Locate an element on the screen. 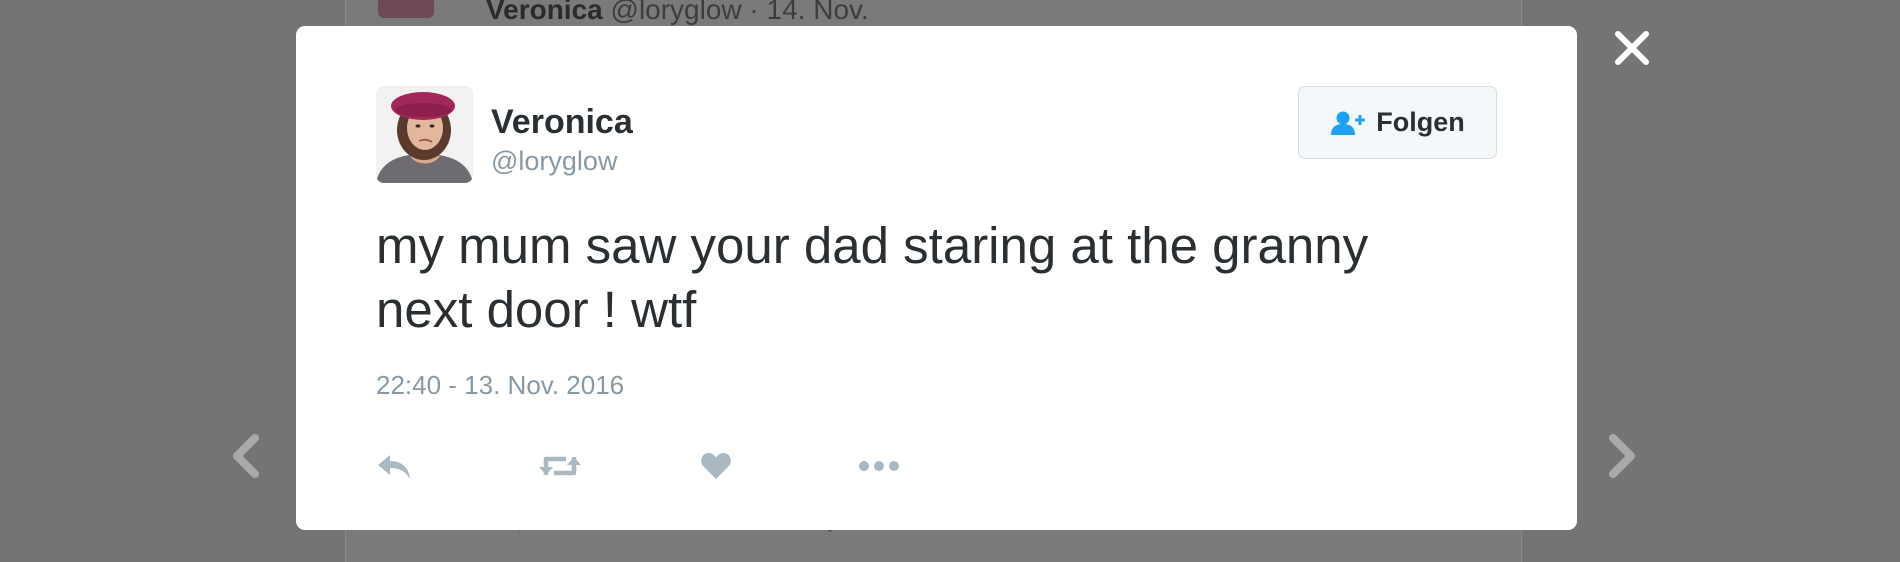 The height and width of the screenshot is (562, 1900). background-tweet-meta: @loryglow · 14. Nov. is located at coordinates (739, 12).